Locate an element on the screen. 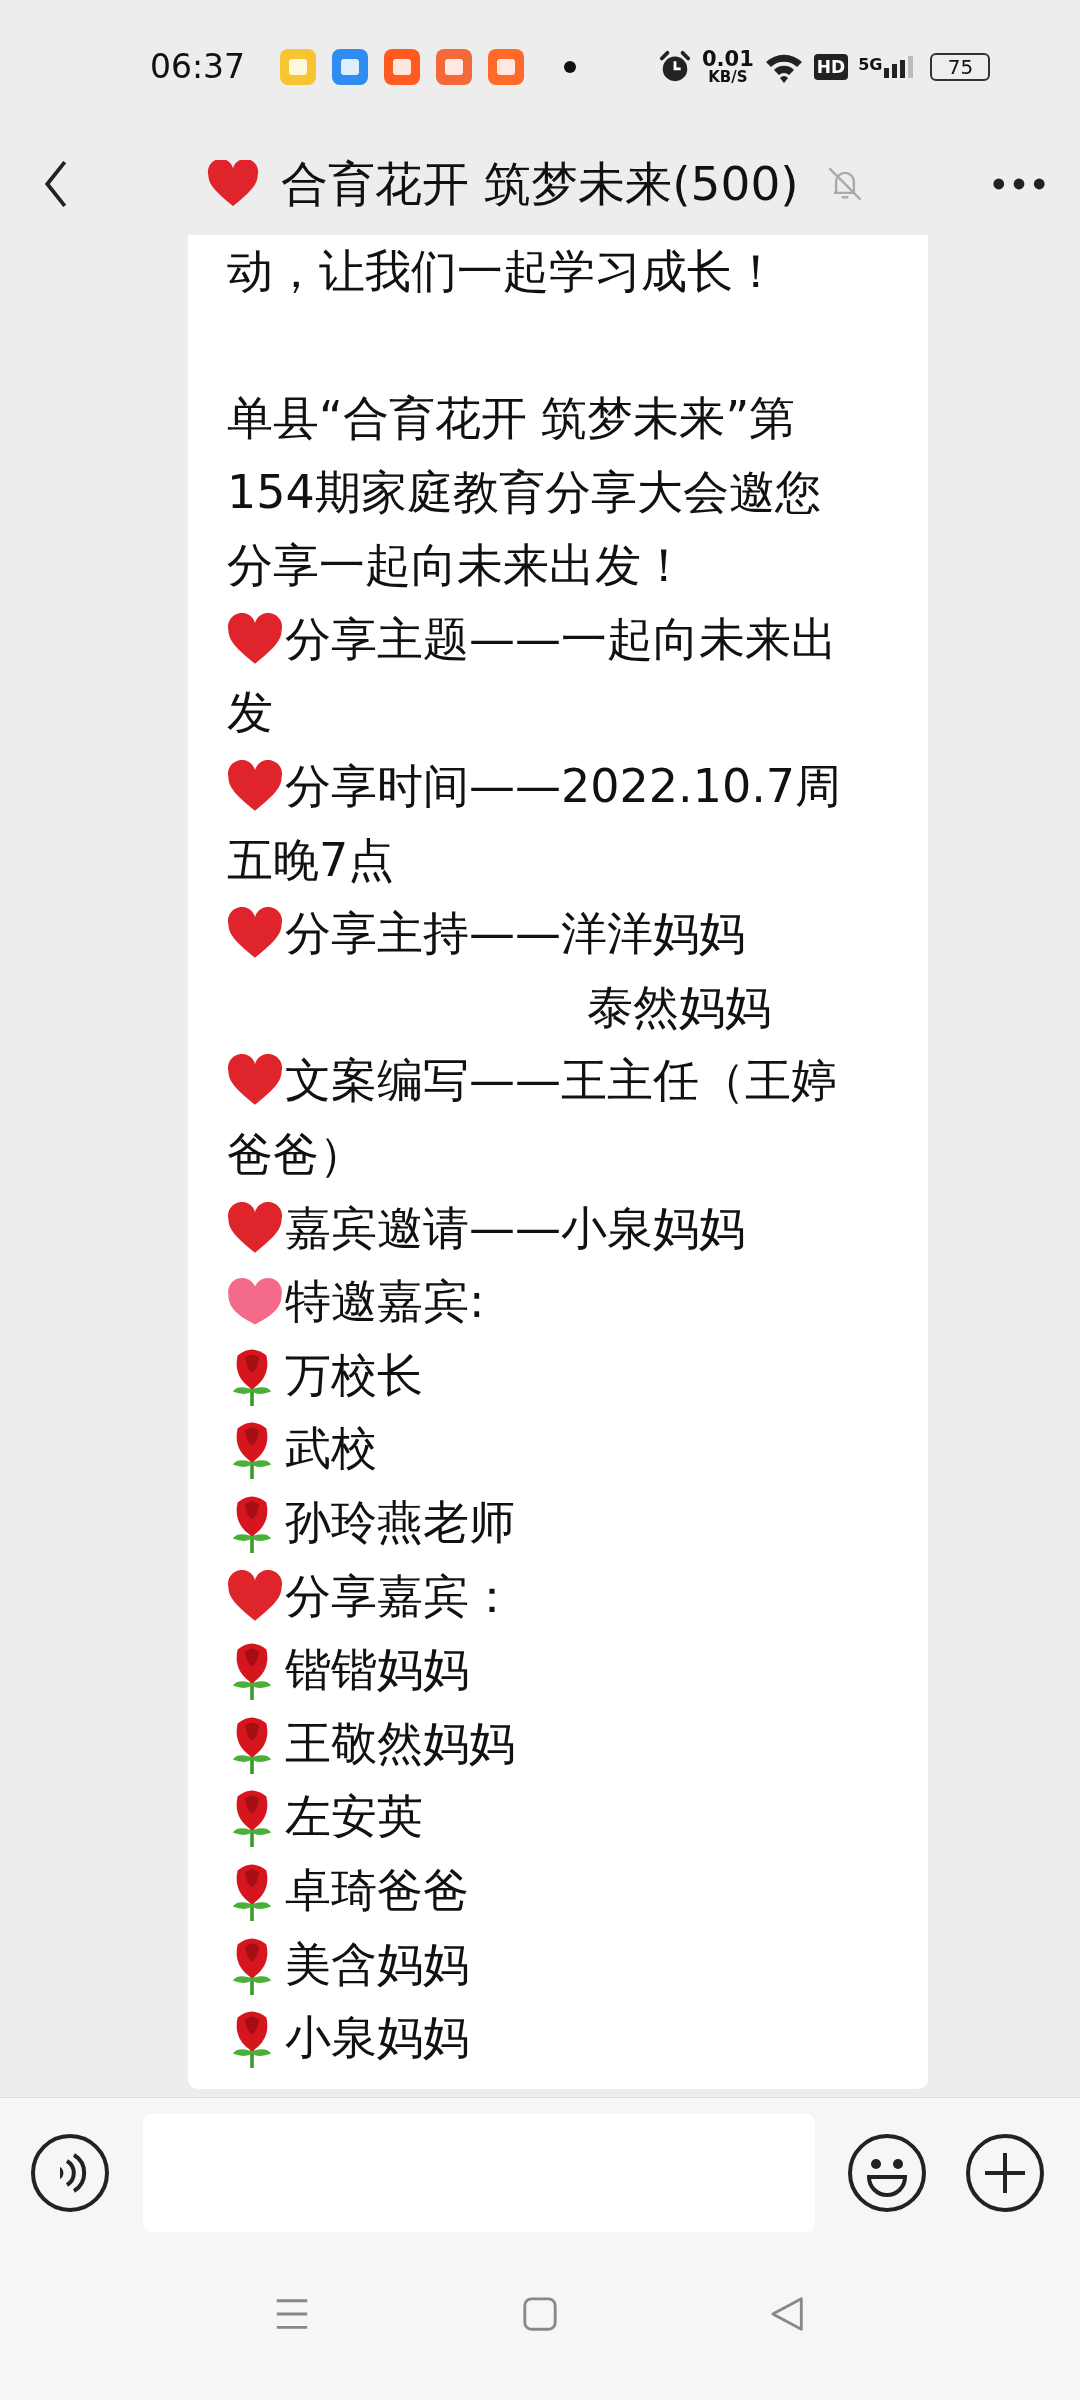 This screenshot has width=1080, height=2400. message-text: 锴锴妈妈 is located at coordinates (377, 1670).